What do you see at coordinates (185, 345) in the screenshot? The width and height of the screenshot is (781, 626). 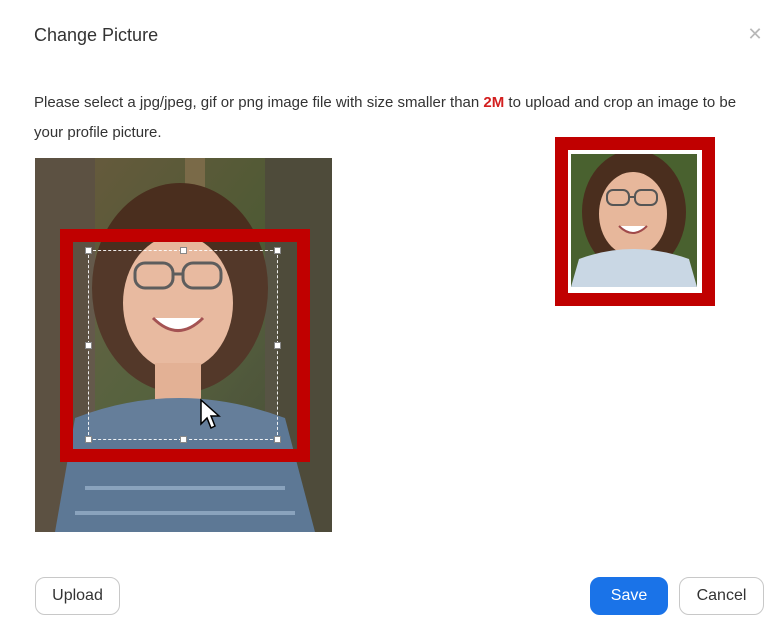 I see `crop-annotation-box` at bounding box center [185, 345].